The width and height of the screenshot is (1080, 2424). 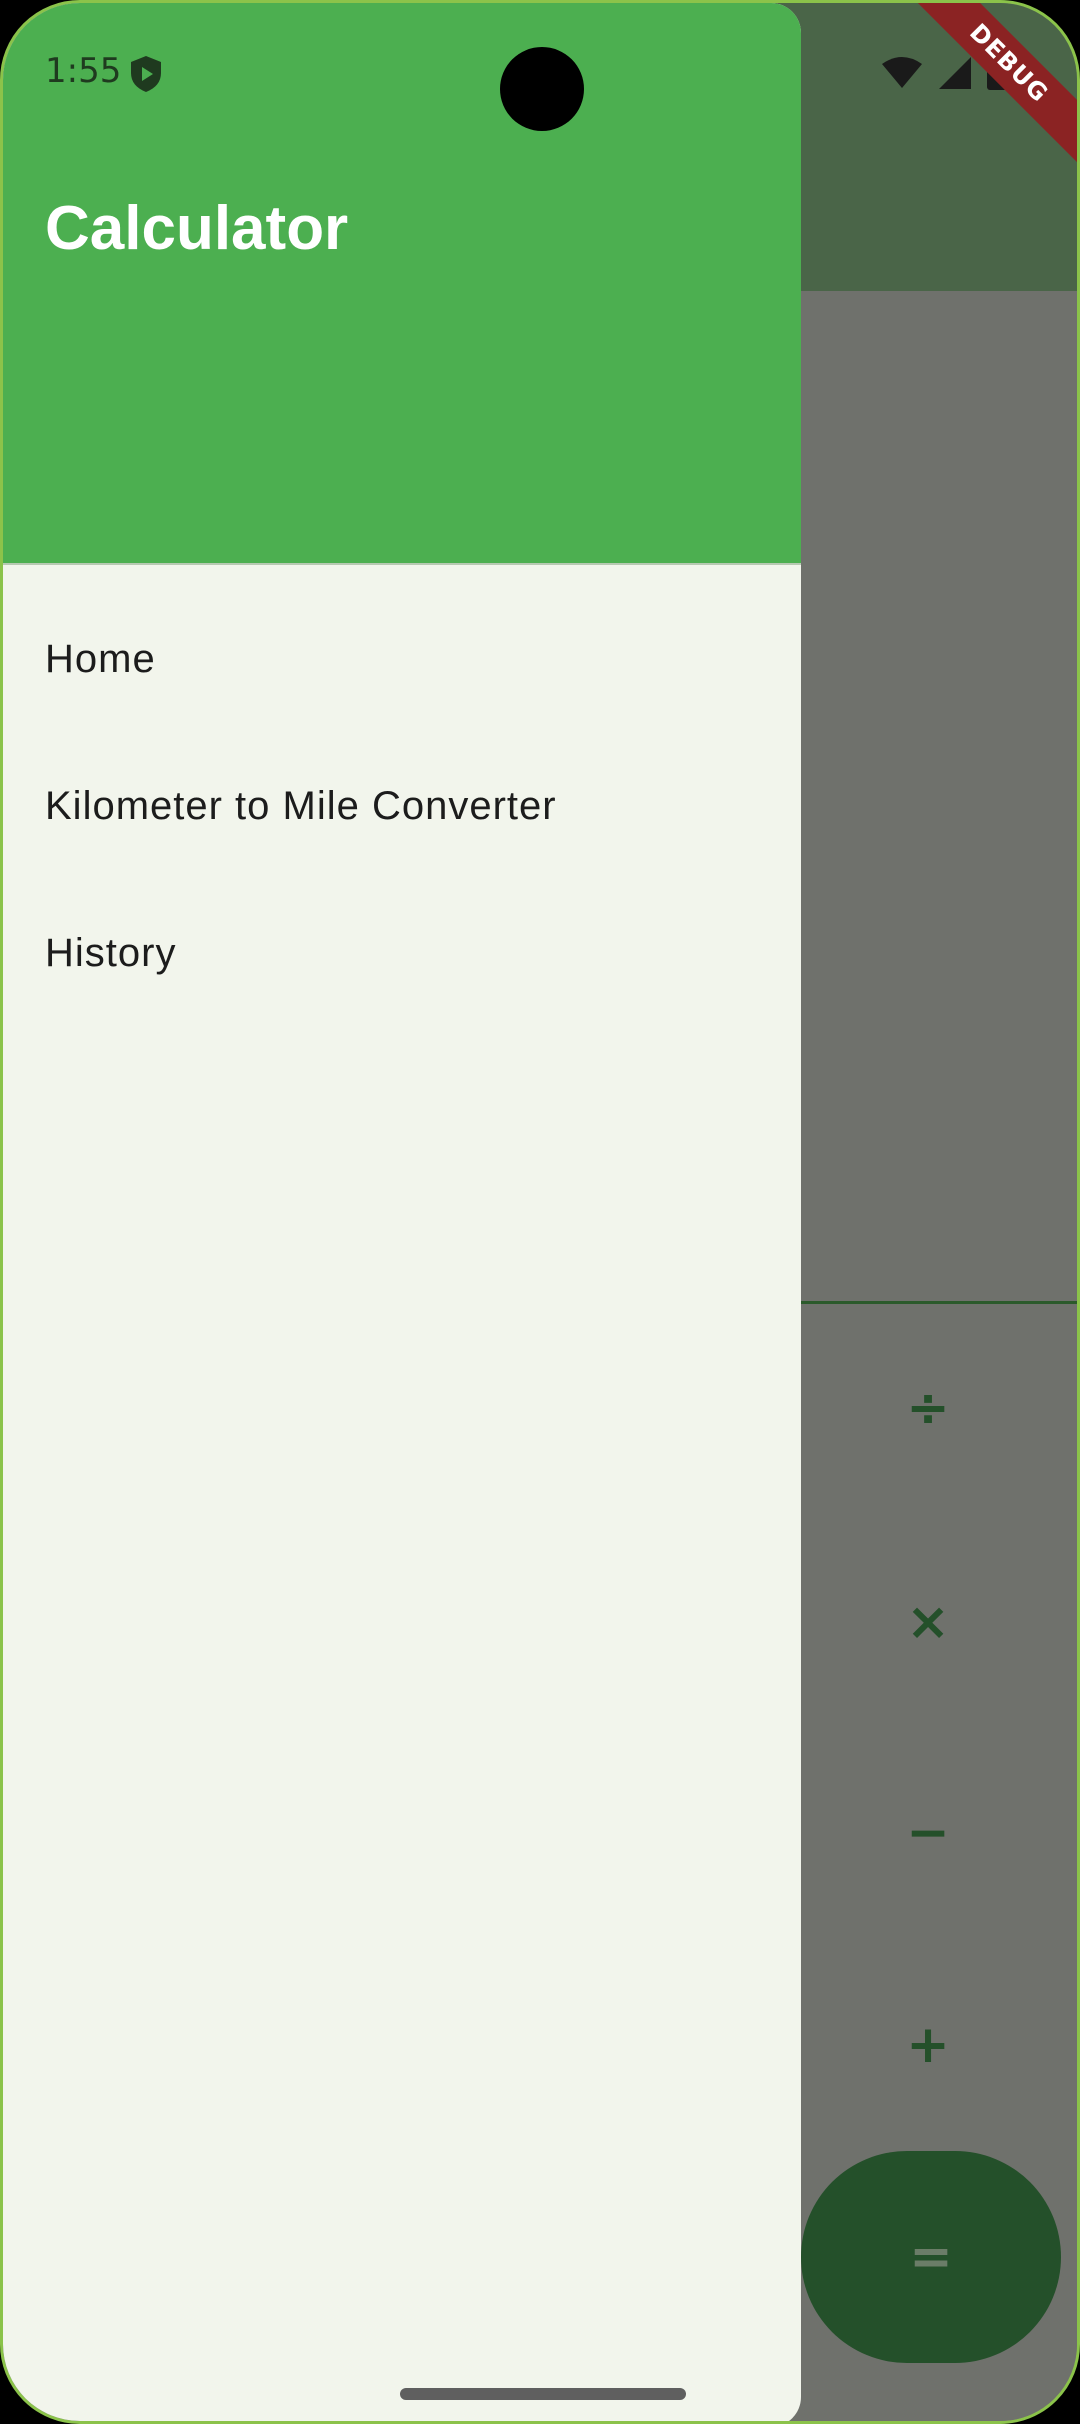 What do you see at coordinates (928, 1408) in the screenshot?
I see `divide-button: ÷` at bounding box center [928, 1408].